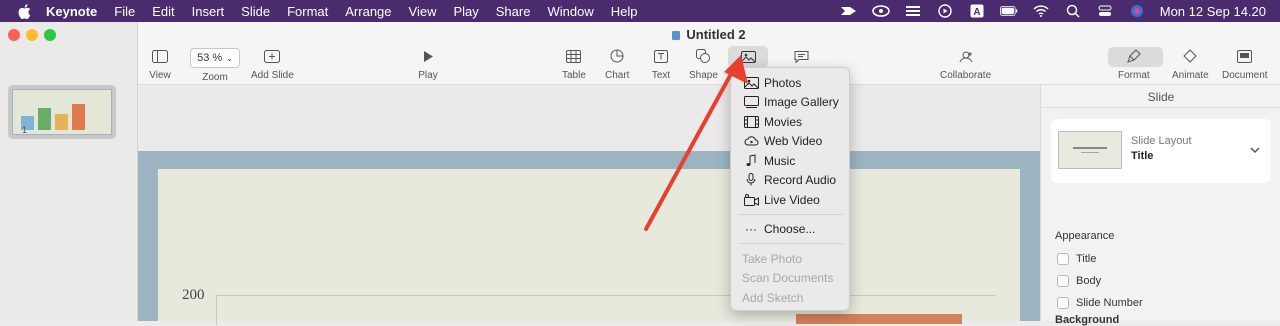 The image size is (1280, 326). Describe the element at coordinates (272, 64) in the screenshot. I see `add-slide-button: Add Slide` at that location.